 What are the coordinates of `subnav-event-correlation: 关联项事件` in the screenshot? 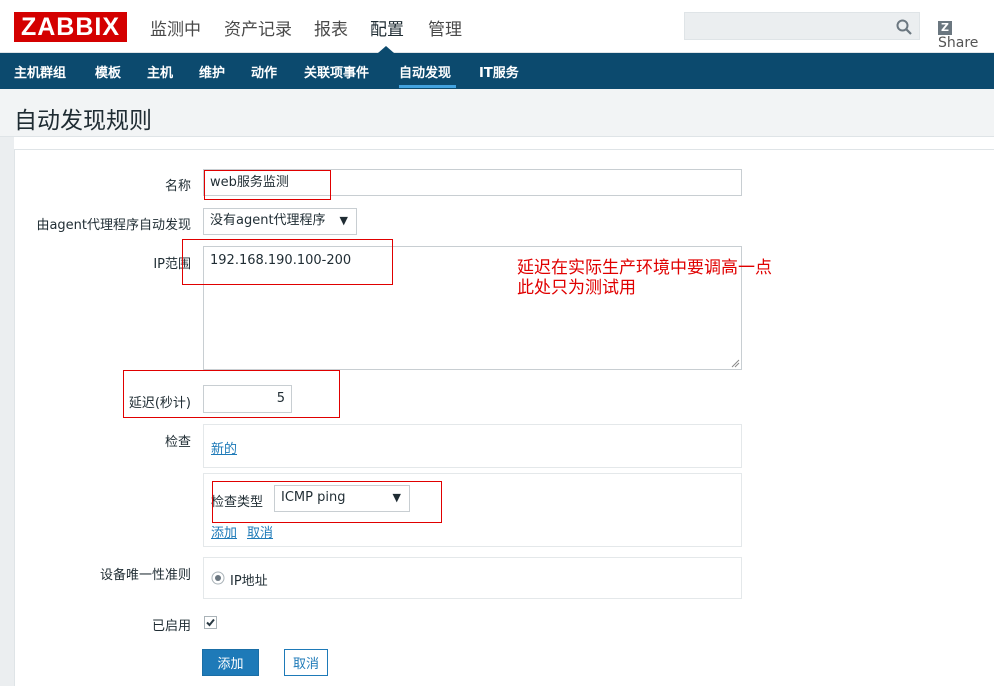 It's located at (336, 71).